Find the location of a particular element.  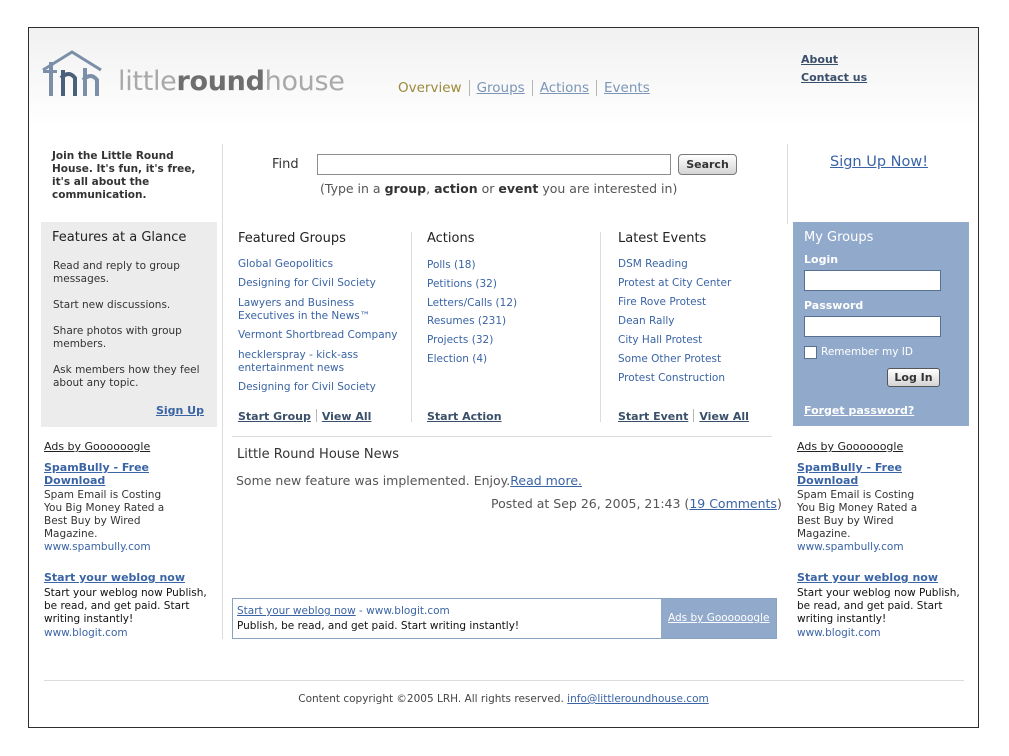

posted-date: Posted at Sep 26, 2005, 21:43 ( is located at coordinates (590, 503).